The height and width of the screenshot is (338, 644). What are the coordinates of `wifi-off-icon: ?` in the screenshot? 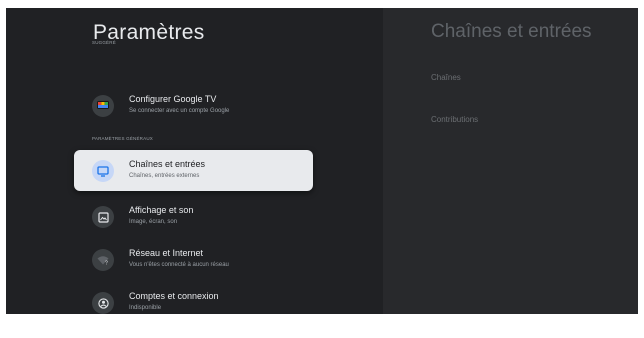 It's located at (103, 260).